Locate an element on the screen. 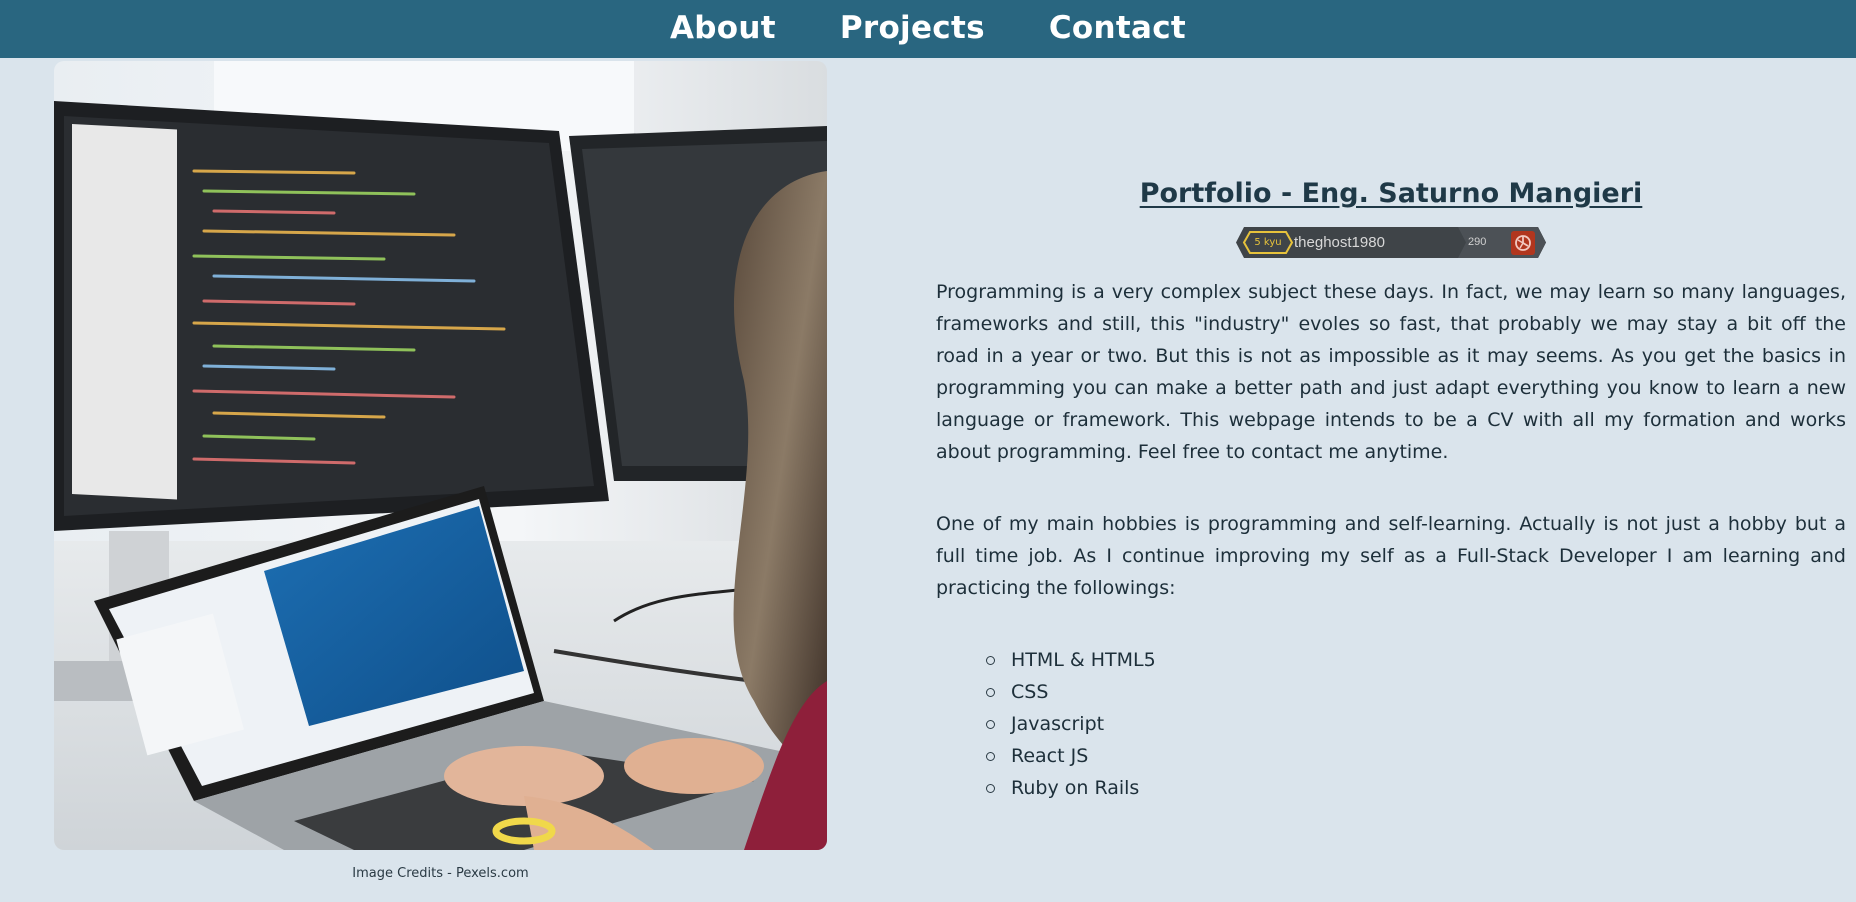 This screenshot has width=1856, height=902. skill-label: Ruby on Rails is located at coordinates (1075, 788).